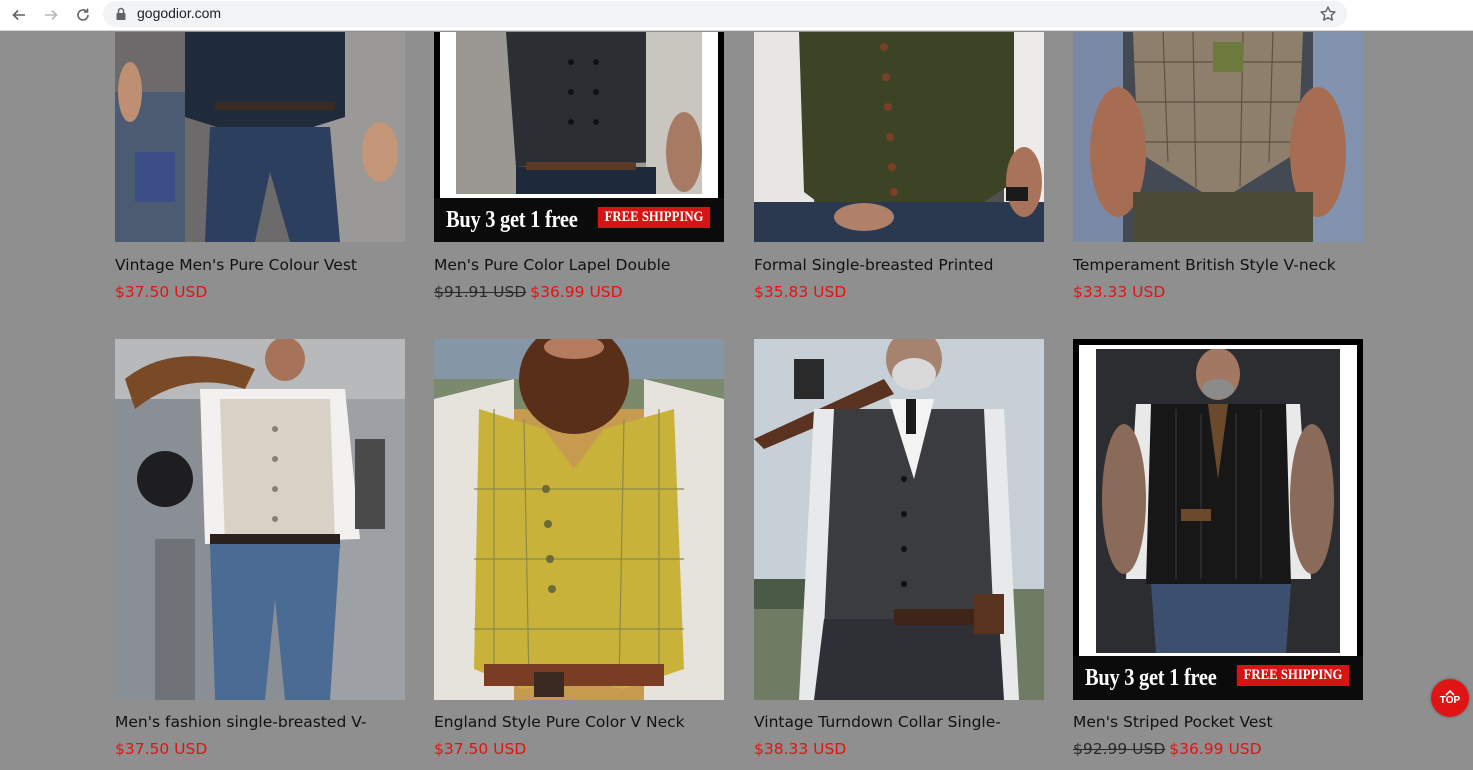  I want to click on forward-arrow-icon, so click(51, 15).